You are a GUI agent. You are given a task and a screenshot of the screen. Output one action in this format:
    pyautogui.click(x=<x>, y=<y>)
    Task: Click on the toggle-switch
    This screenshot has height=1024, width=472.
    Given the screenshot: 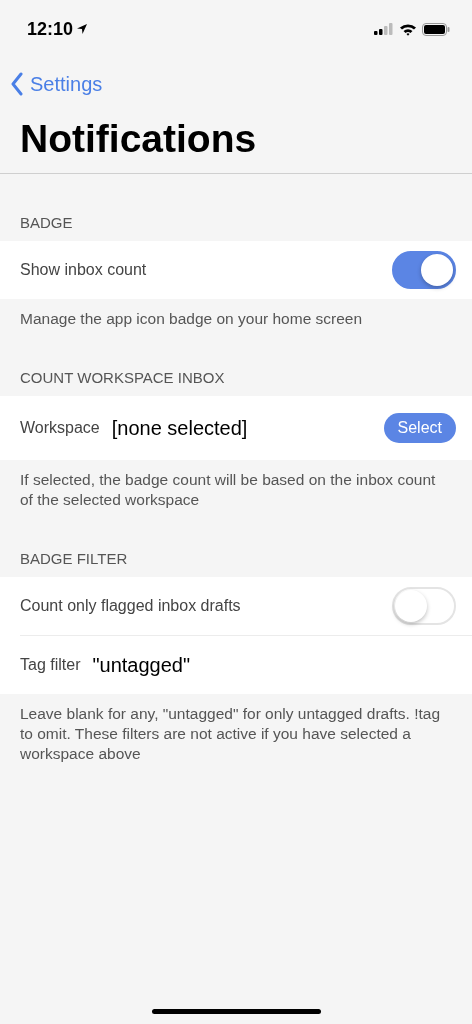 What is the action you would take?
    pyautogui.click(x=424, y=270)
    